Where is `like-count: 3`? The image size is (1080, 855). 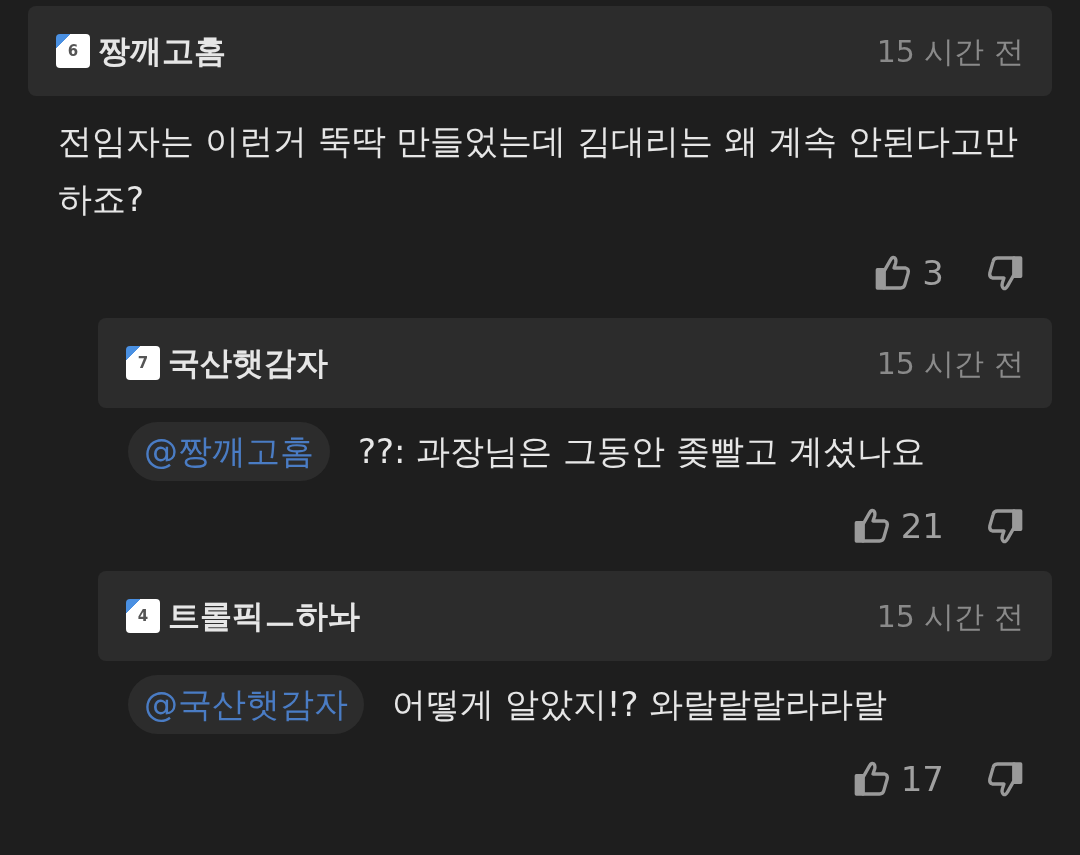 like-count: 3 is located at coordinates (933, 273).